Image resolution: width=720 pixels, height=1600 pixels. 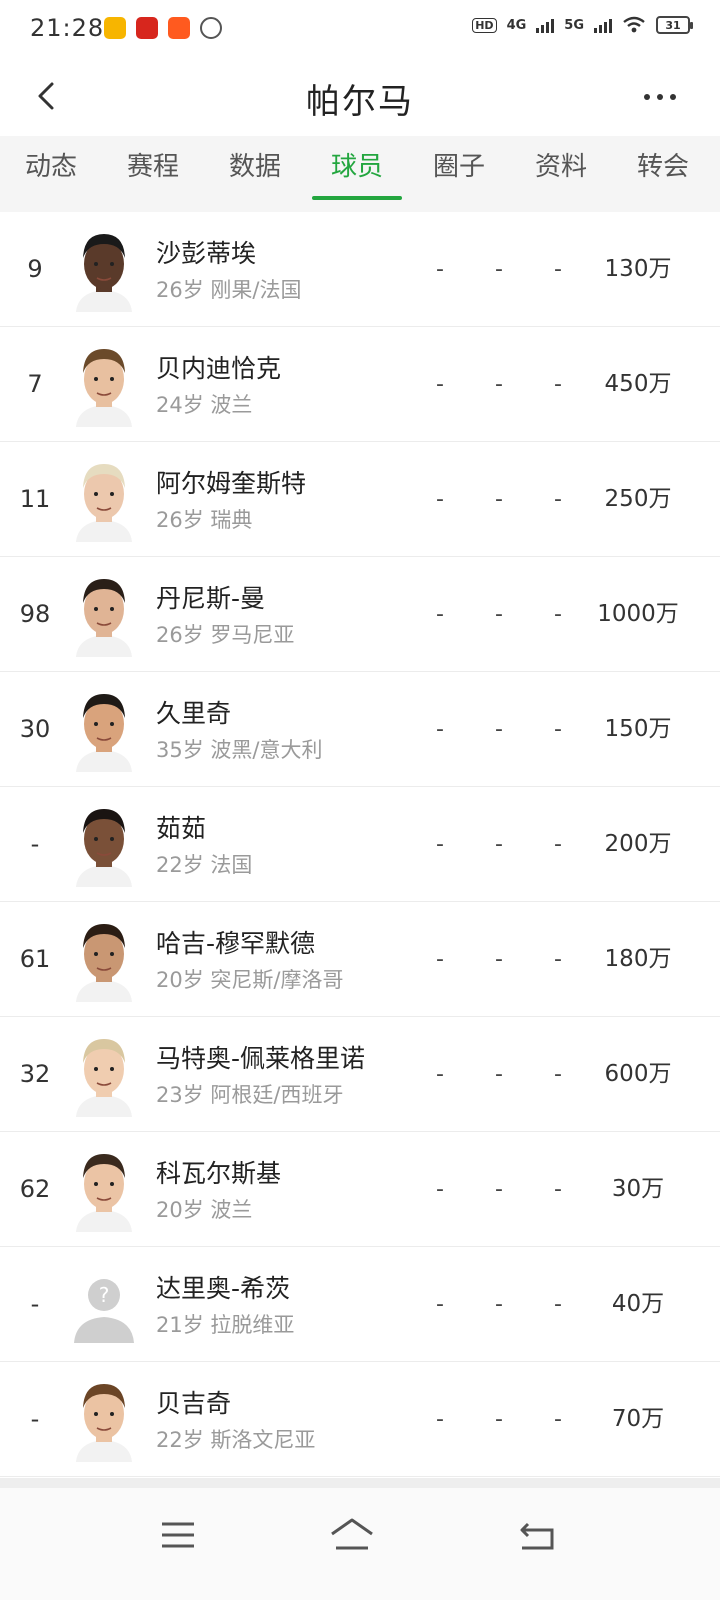 What do you see at coordinates (104, 1311) in the screenshot?
I see `placeholder-avatar-icon: ?` at bounding box center [104, 1311].